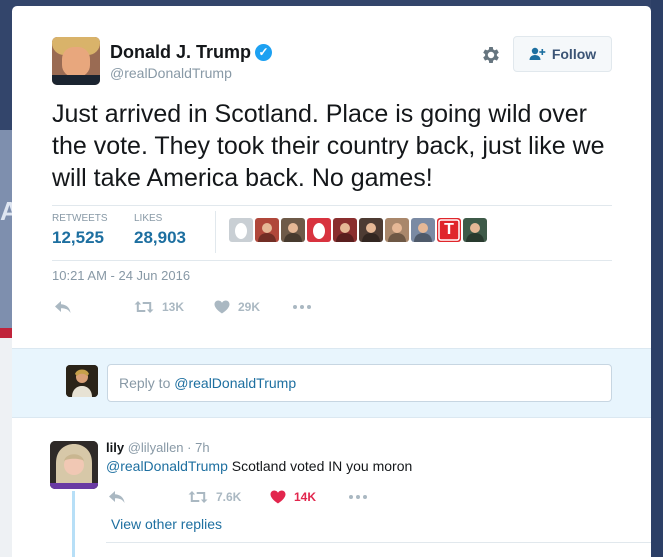 This screenshot has height=557, width=663. Describe the element at coordinates (166, 524) in the screenshot. I see `view-other-replies-link: View other replies` at that location.